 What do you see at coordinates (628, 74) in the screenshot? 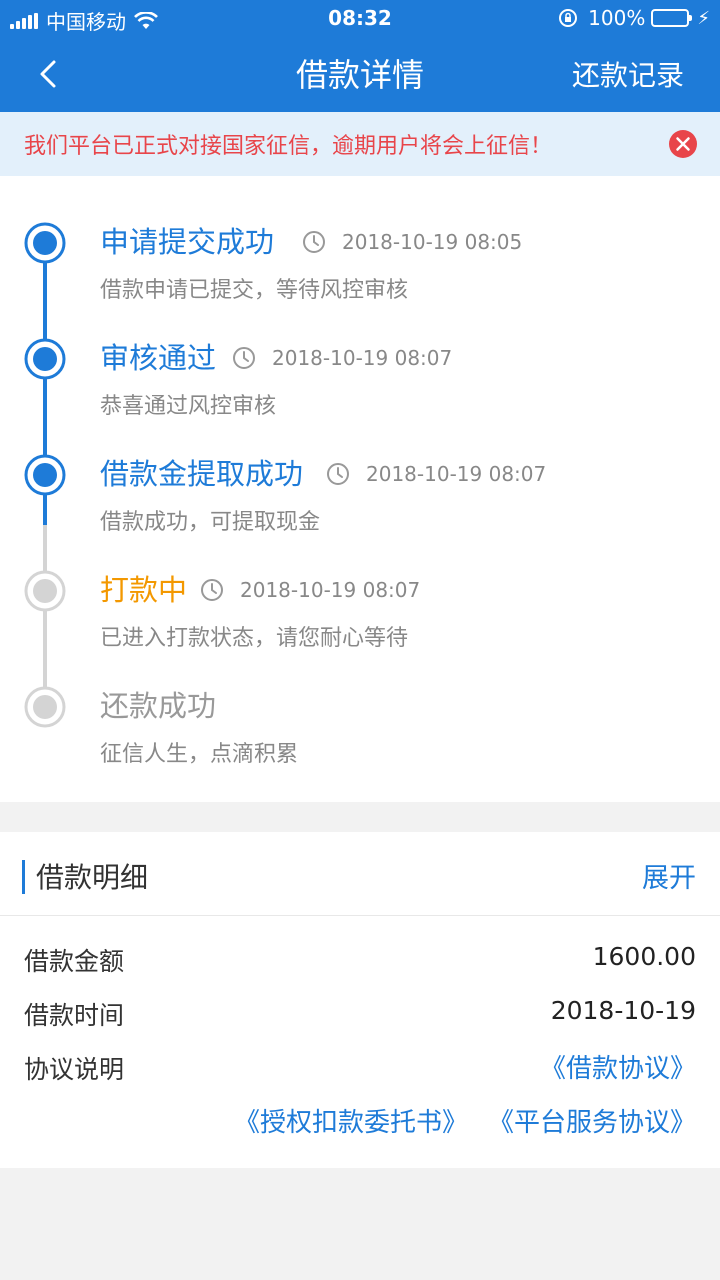
I see `repayment-record-button: 还款记录` at bounding box center [628, 74].